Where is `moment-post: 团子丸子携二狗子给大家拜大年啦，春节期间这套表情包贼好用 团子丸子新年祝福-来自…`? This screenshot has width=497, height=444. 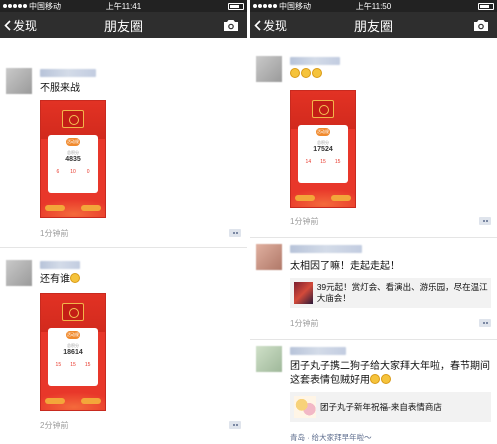 moment-post: 团子丸子携二狗子给大家拜大年啦，春节期间这套表情包贼好用 团子丸子新年祝福-来自… is located at coordinates (373, 392).